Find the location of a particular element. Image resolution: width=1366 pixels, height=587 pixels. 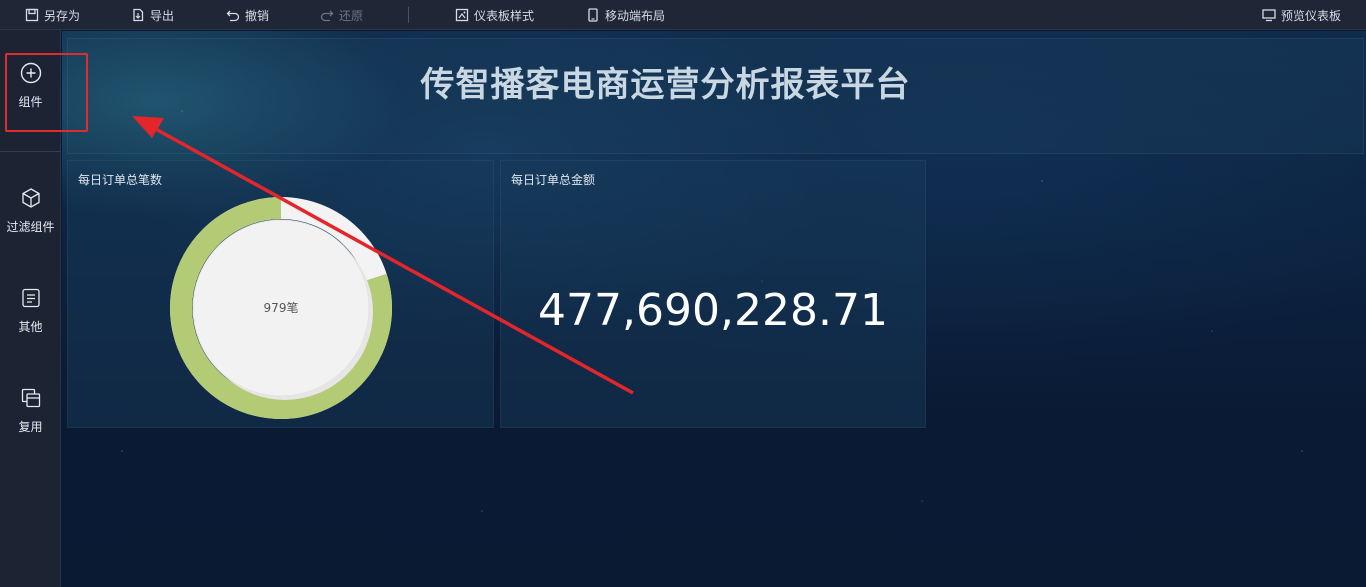

palette-icon is located at coordinates (462, 15).